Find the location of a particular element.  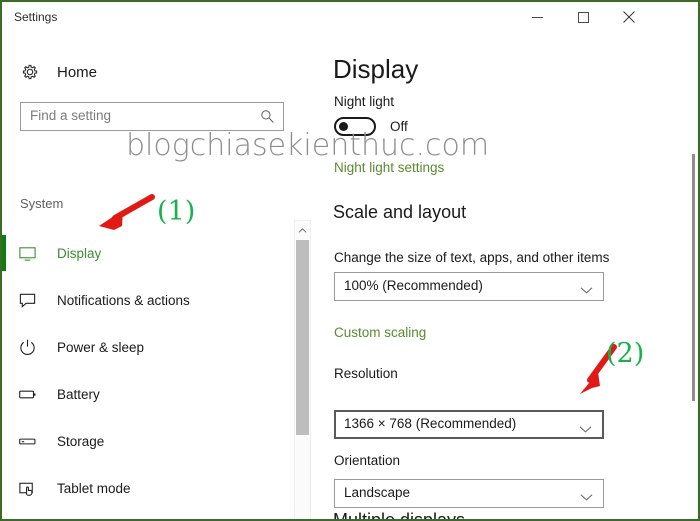

content-scrollbar is located at coordinates (694, 275).